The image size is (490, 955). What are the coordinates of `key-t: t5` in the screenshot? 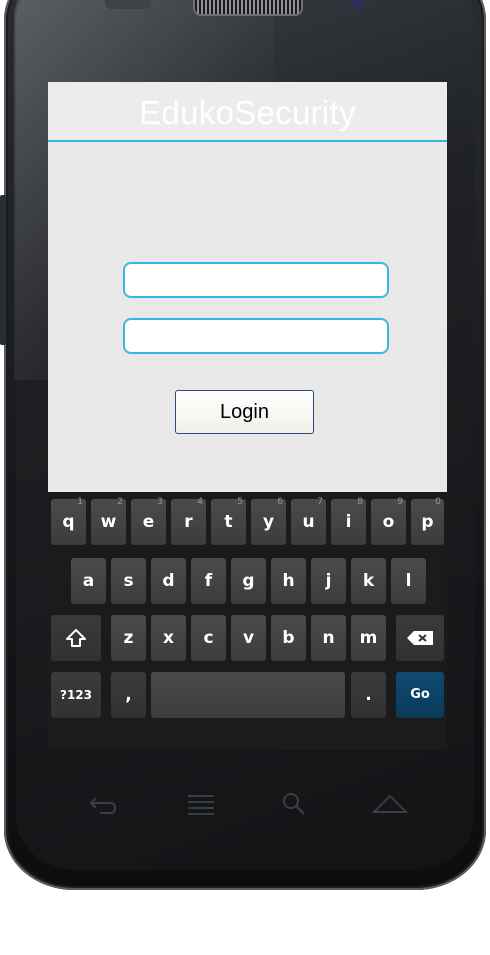 It's located at (228, 521).